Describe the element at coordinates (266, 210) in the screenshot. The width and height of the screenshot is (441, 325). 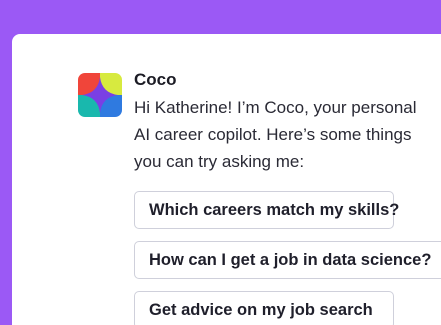
I see `suggestion-careers-match-skills: Which careers match my skills?` at that location.